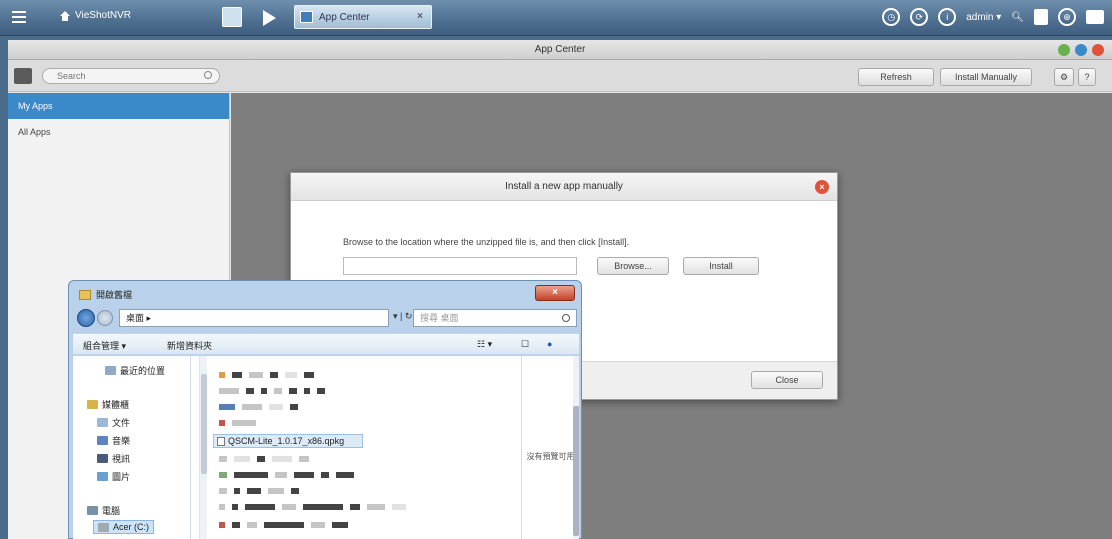 This screenshot has width=1112, height=539. I want to click on explorer-search-input: 搜尋 桌面, so click(495, 318).